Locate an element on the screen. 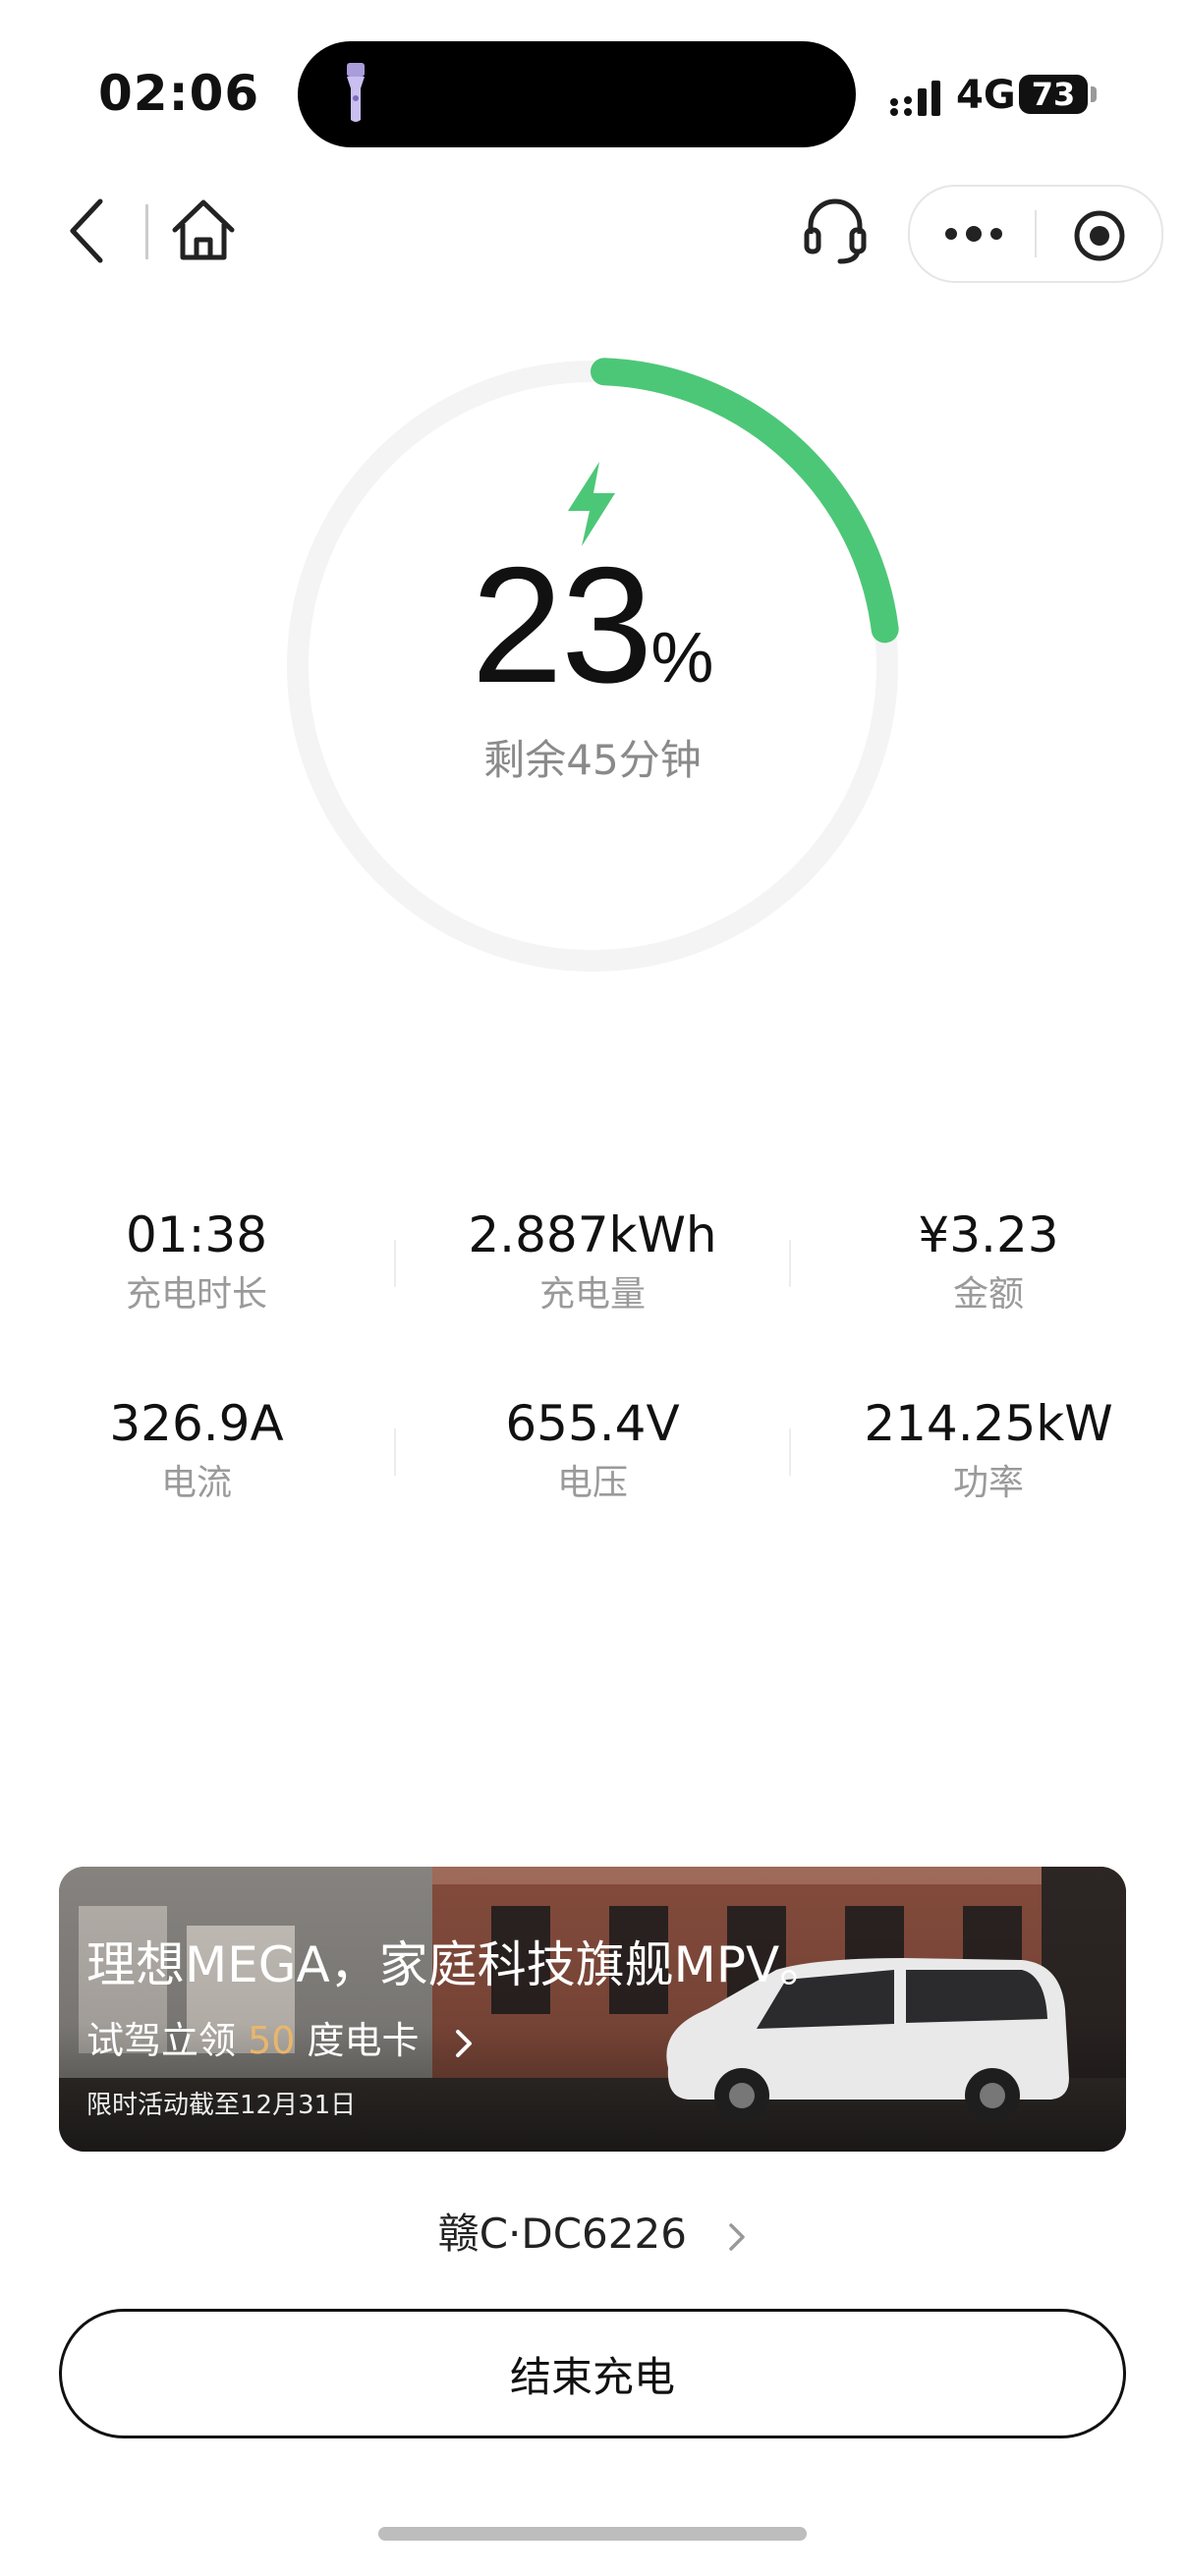 Image resolution: width=1185 pixels, height=2576 pixels. charge-percent: 23% is located at coordinates (592, 625).